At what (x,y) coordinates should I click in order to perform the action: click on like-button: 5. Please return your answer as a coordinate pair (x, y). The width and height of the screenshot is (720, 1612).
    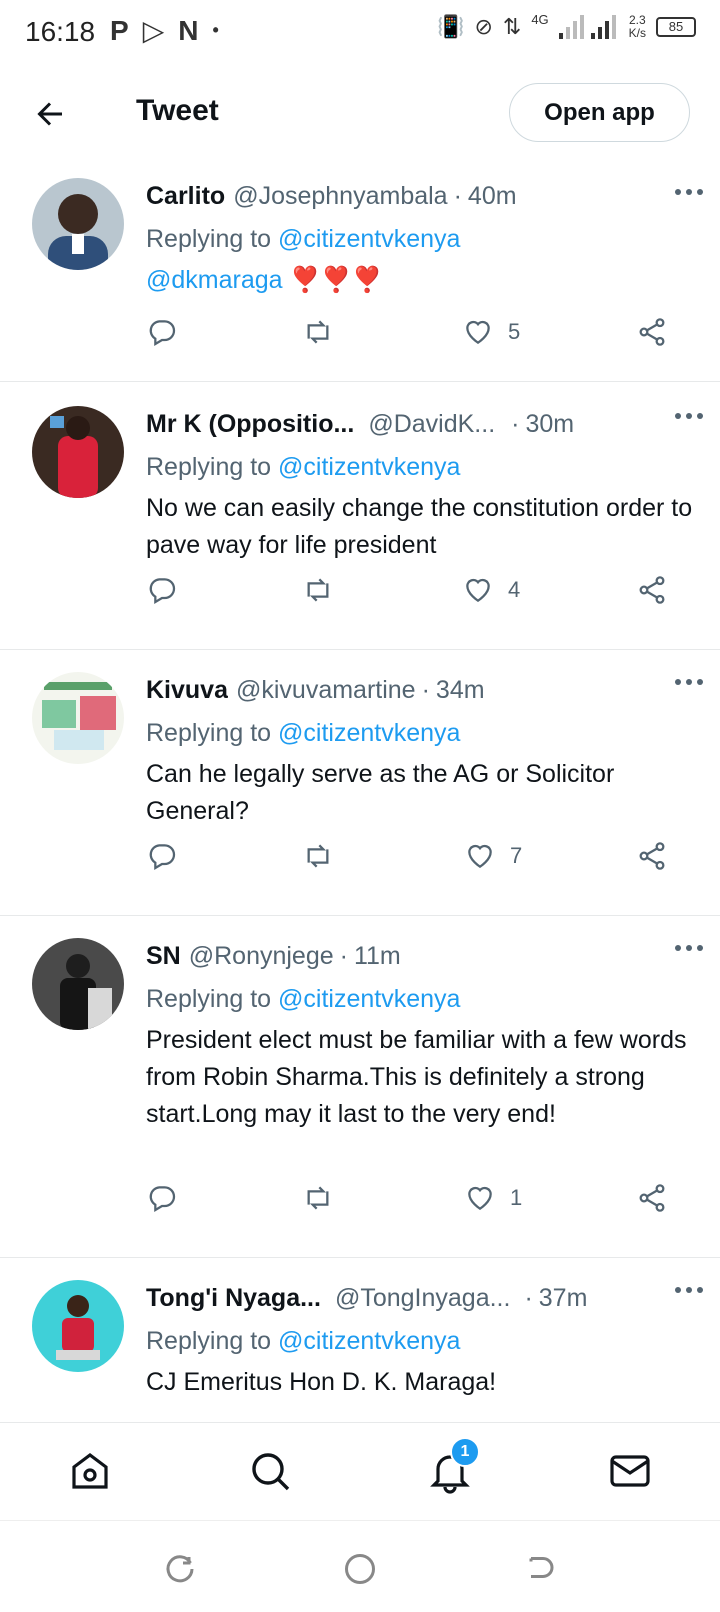
    Looking at the image, I should click on (491, 332).